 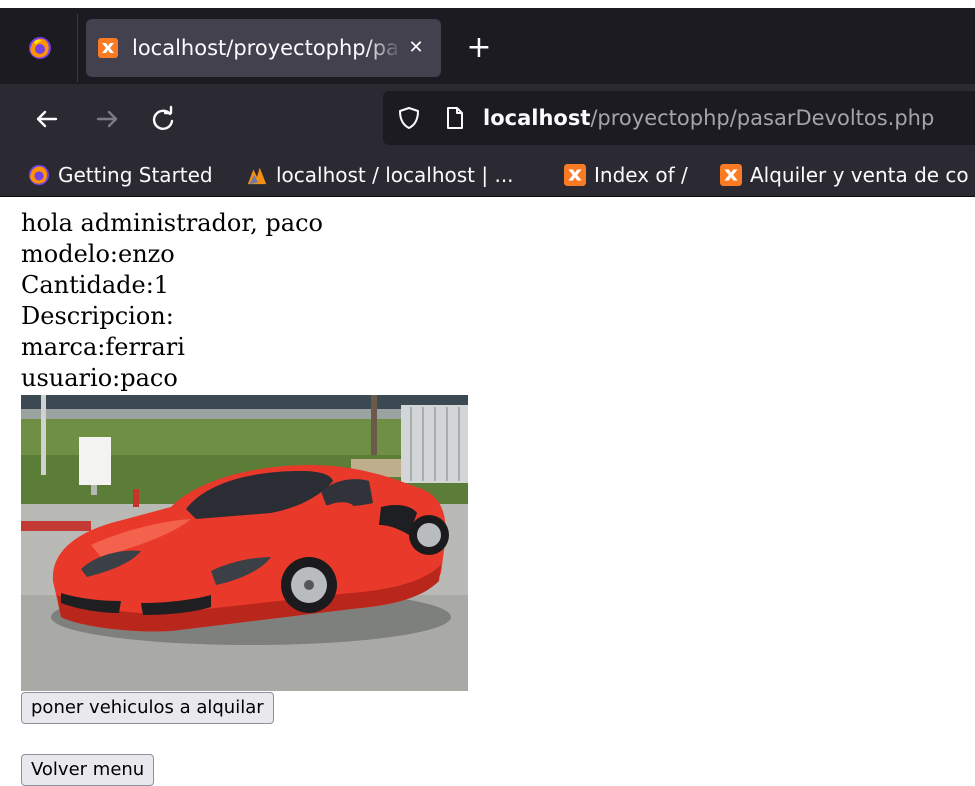 I want to click on bookmark-getting-started: Getting Started, so click(x=120, y=175).